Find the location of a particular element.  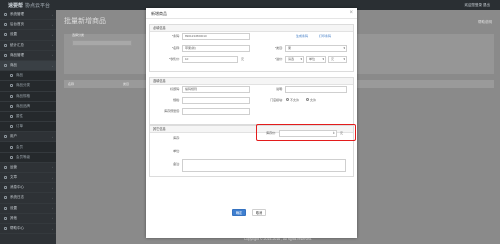

sidebar-item: 其他 › is located at coordinates (28, 219).